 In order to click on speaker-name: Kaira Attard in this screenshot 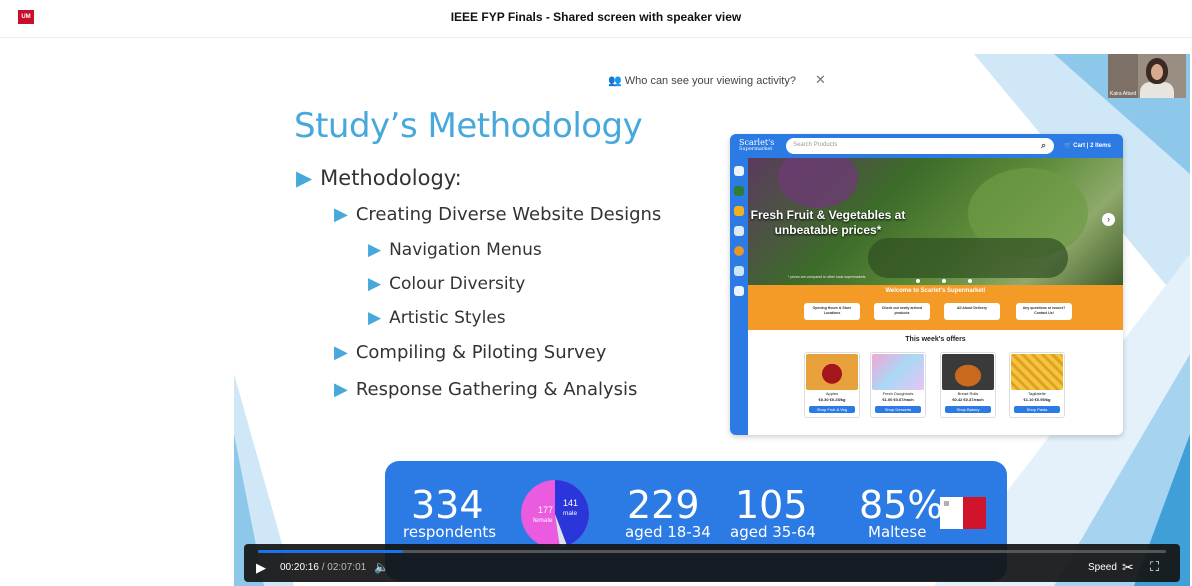, I will do `click(1123, 94)`.